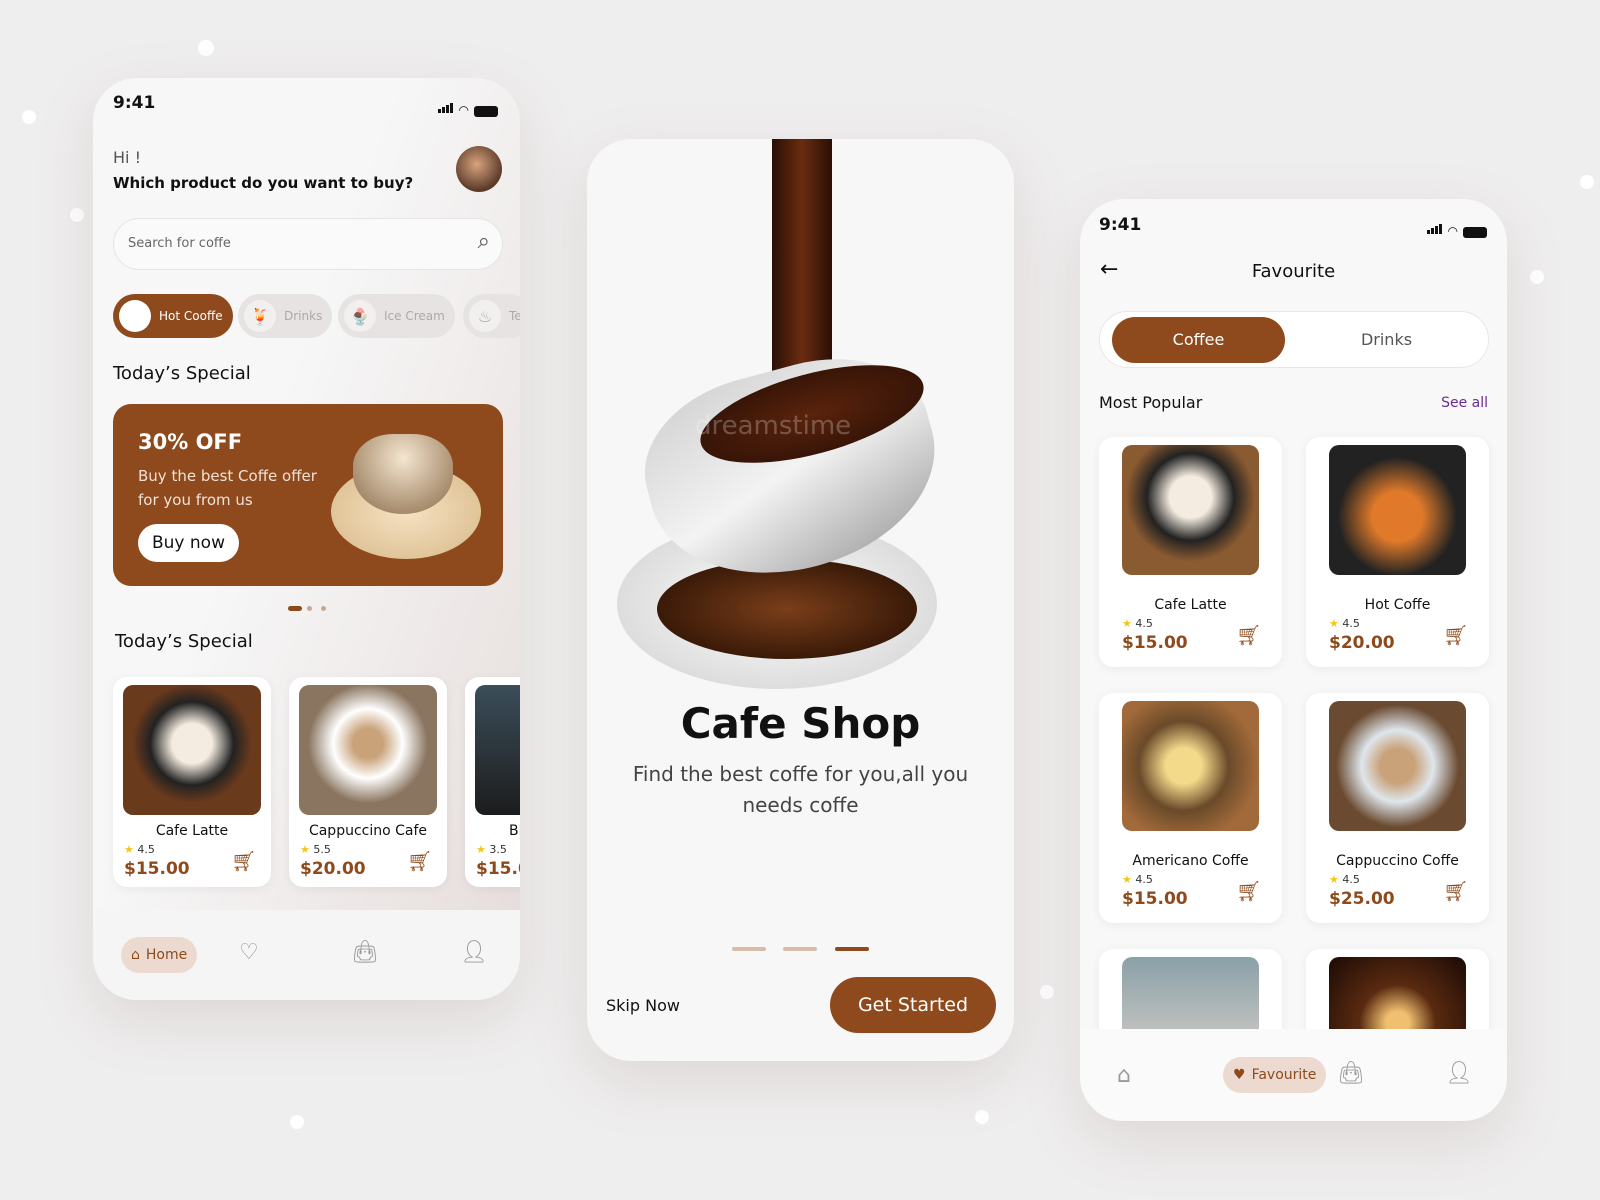 The image size is (1600, 1200). What do you see at coordinates (1124, 1075) in the screenshot?
I see `home-icon: ⌂` at bounding box center [1124, 1075].